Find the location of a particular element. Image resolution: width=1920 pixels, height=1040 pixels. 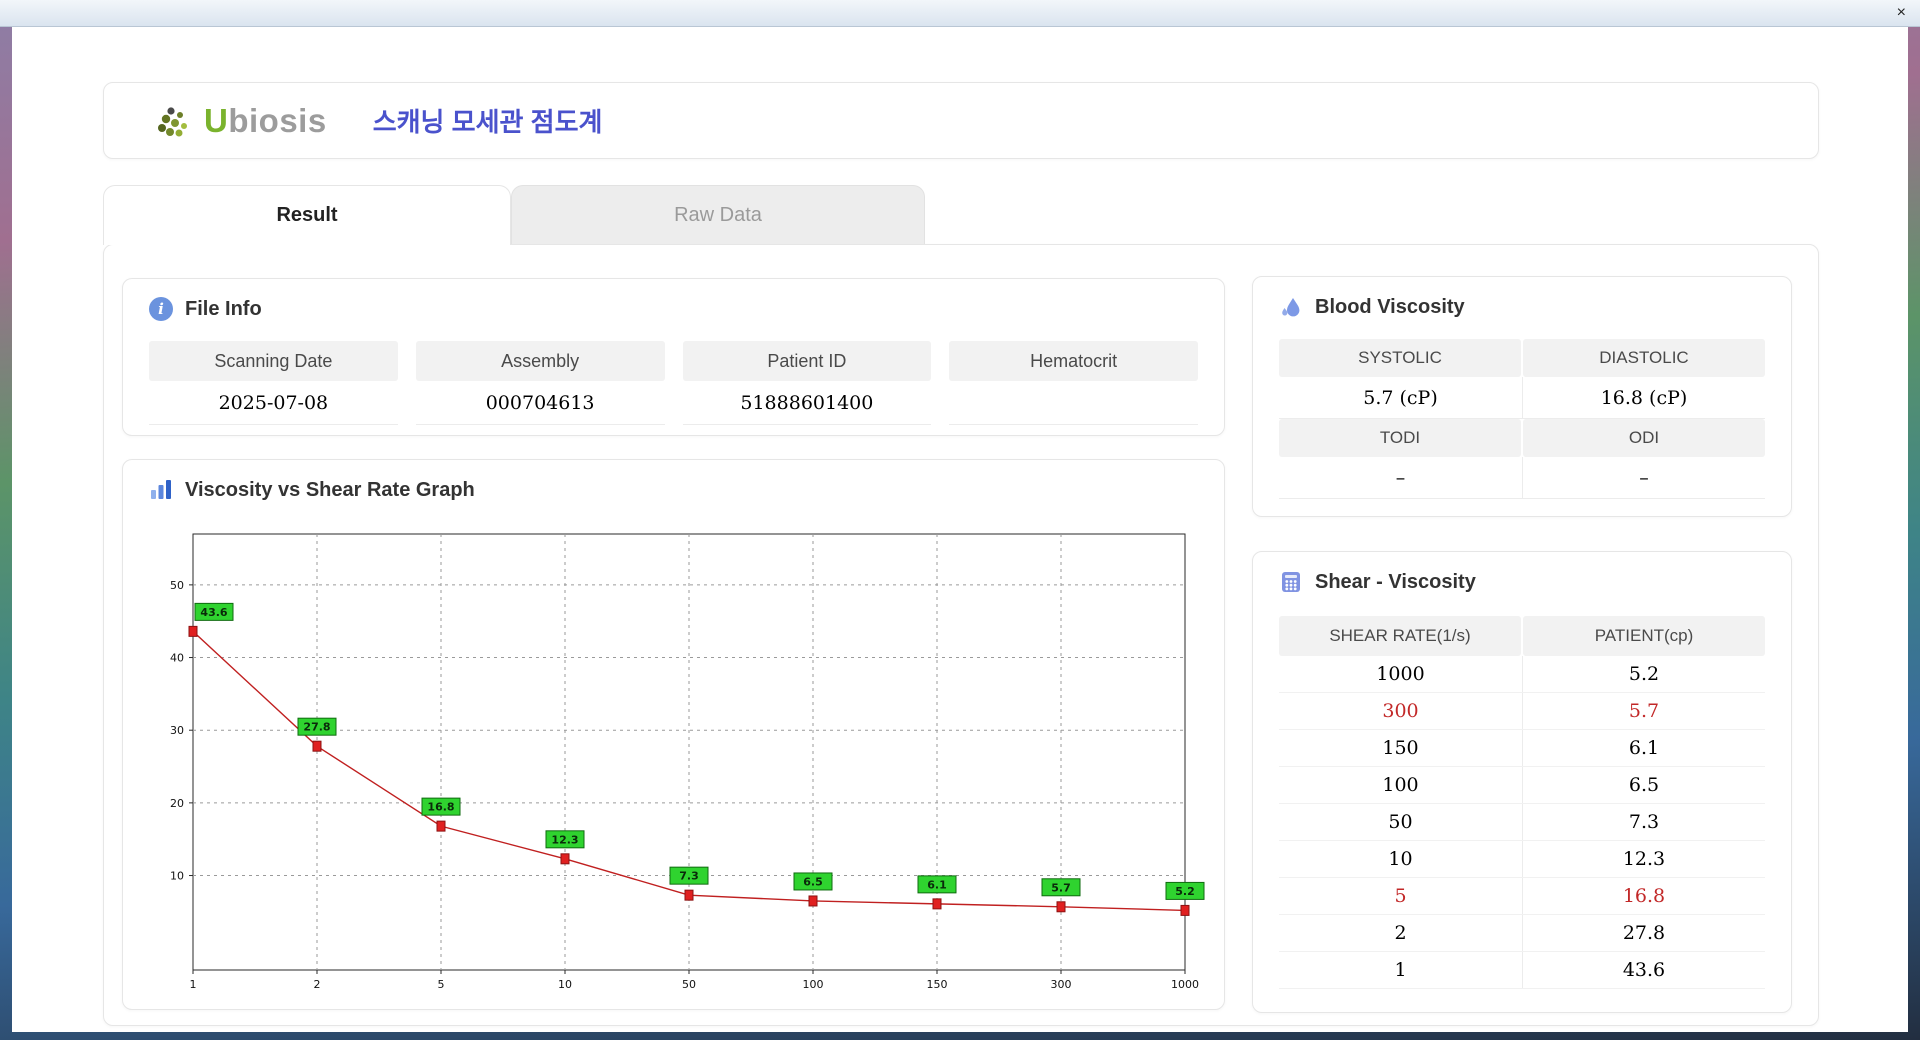

table-row: 1 43.6 is located at coordinates (1522, 970).